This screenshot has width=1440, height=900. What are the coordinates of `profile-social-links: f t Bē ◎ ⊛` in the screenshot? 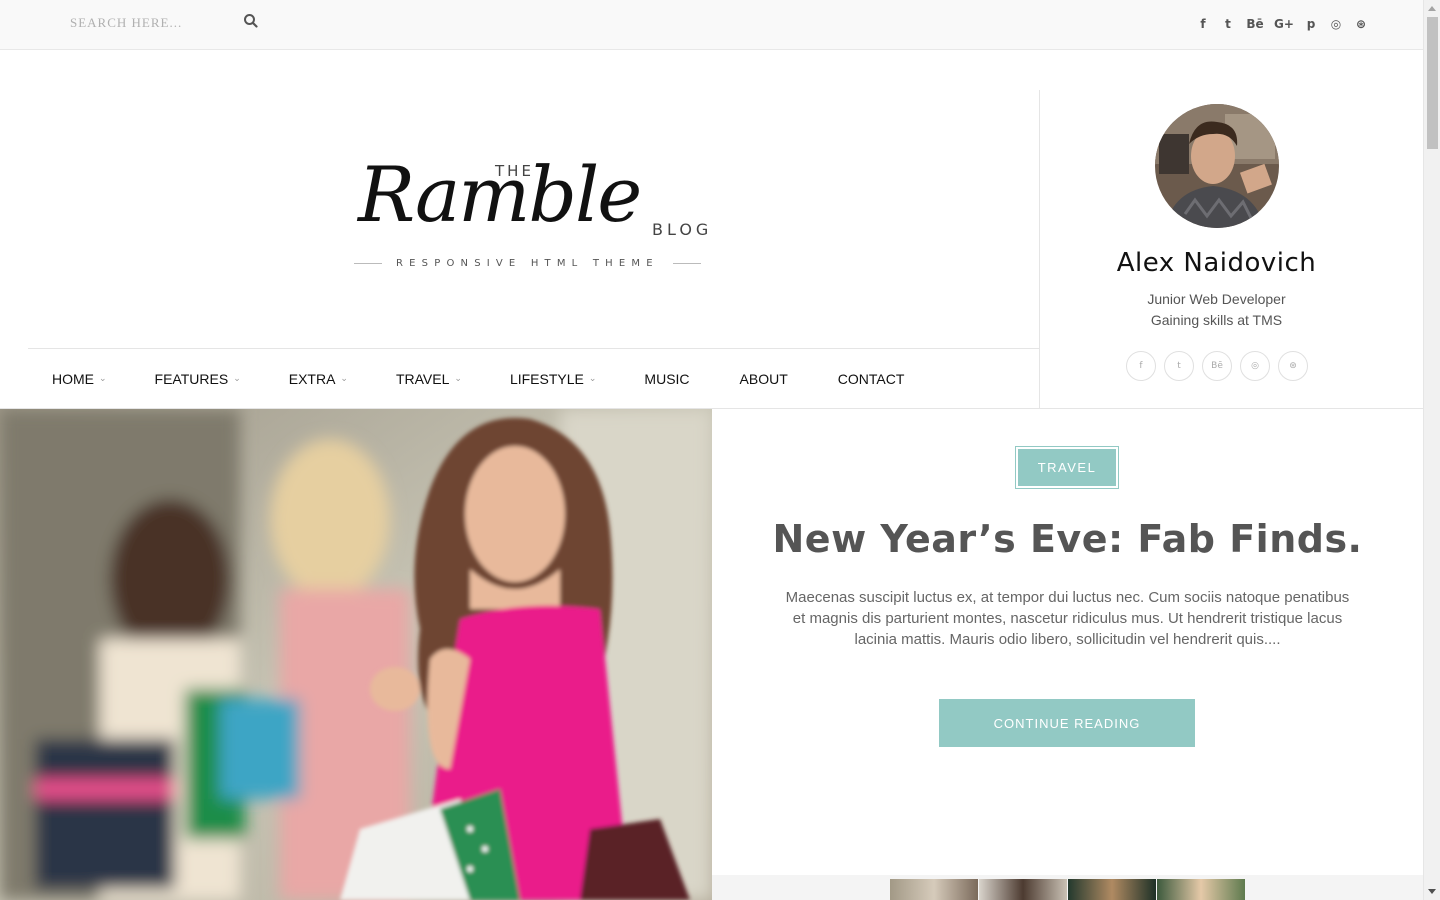 It's located at (1217, 366).